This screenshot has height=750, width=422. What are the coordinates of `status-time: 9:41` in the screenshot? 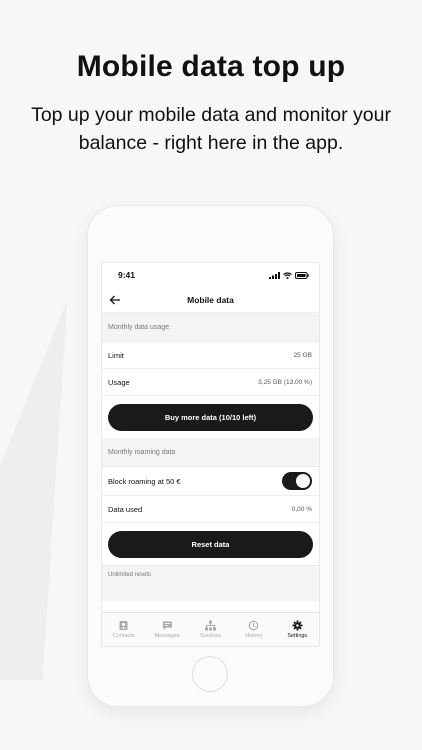 It's located at (127, 275).